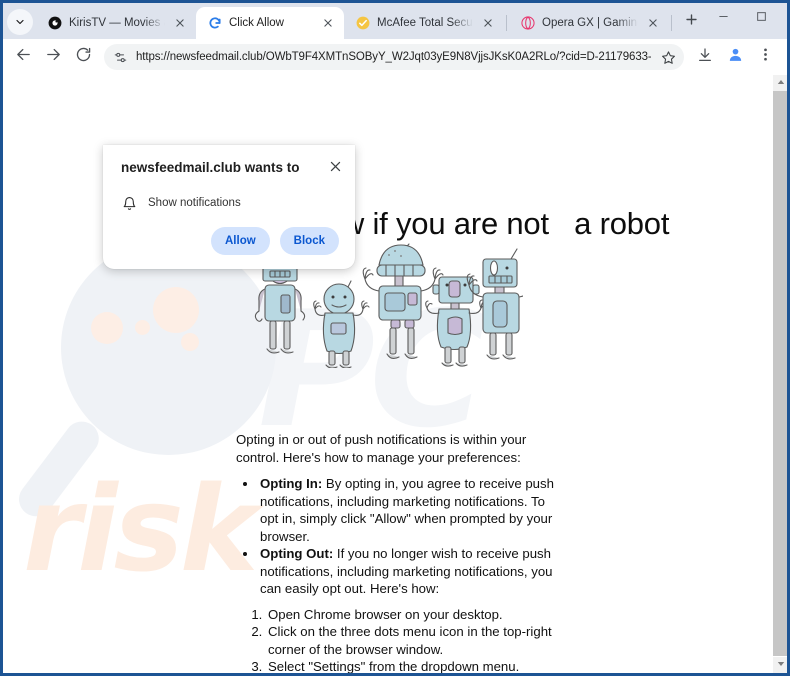 The height and width of the screenshot is (676, 790). Describe the element at coordinates (785, 18) in the screenshot. I see `close-window-button` at that location.